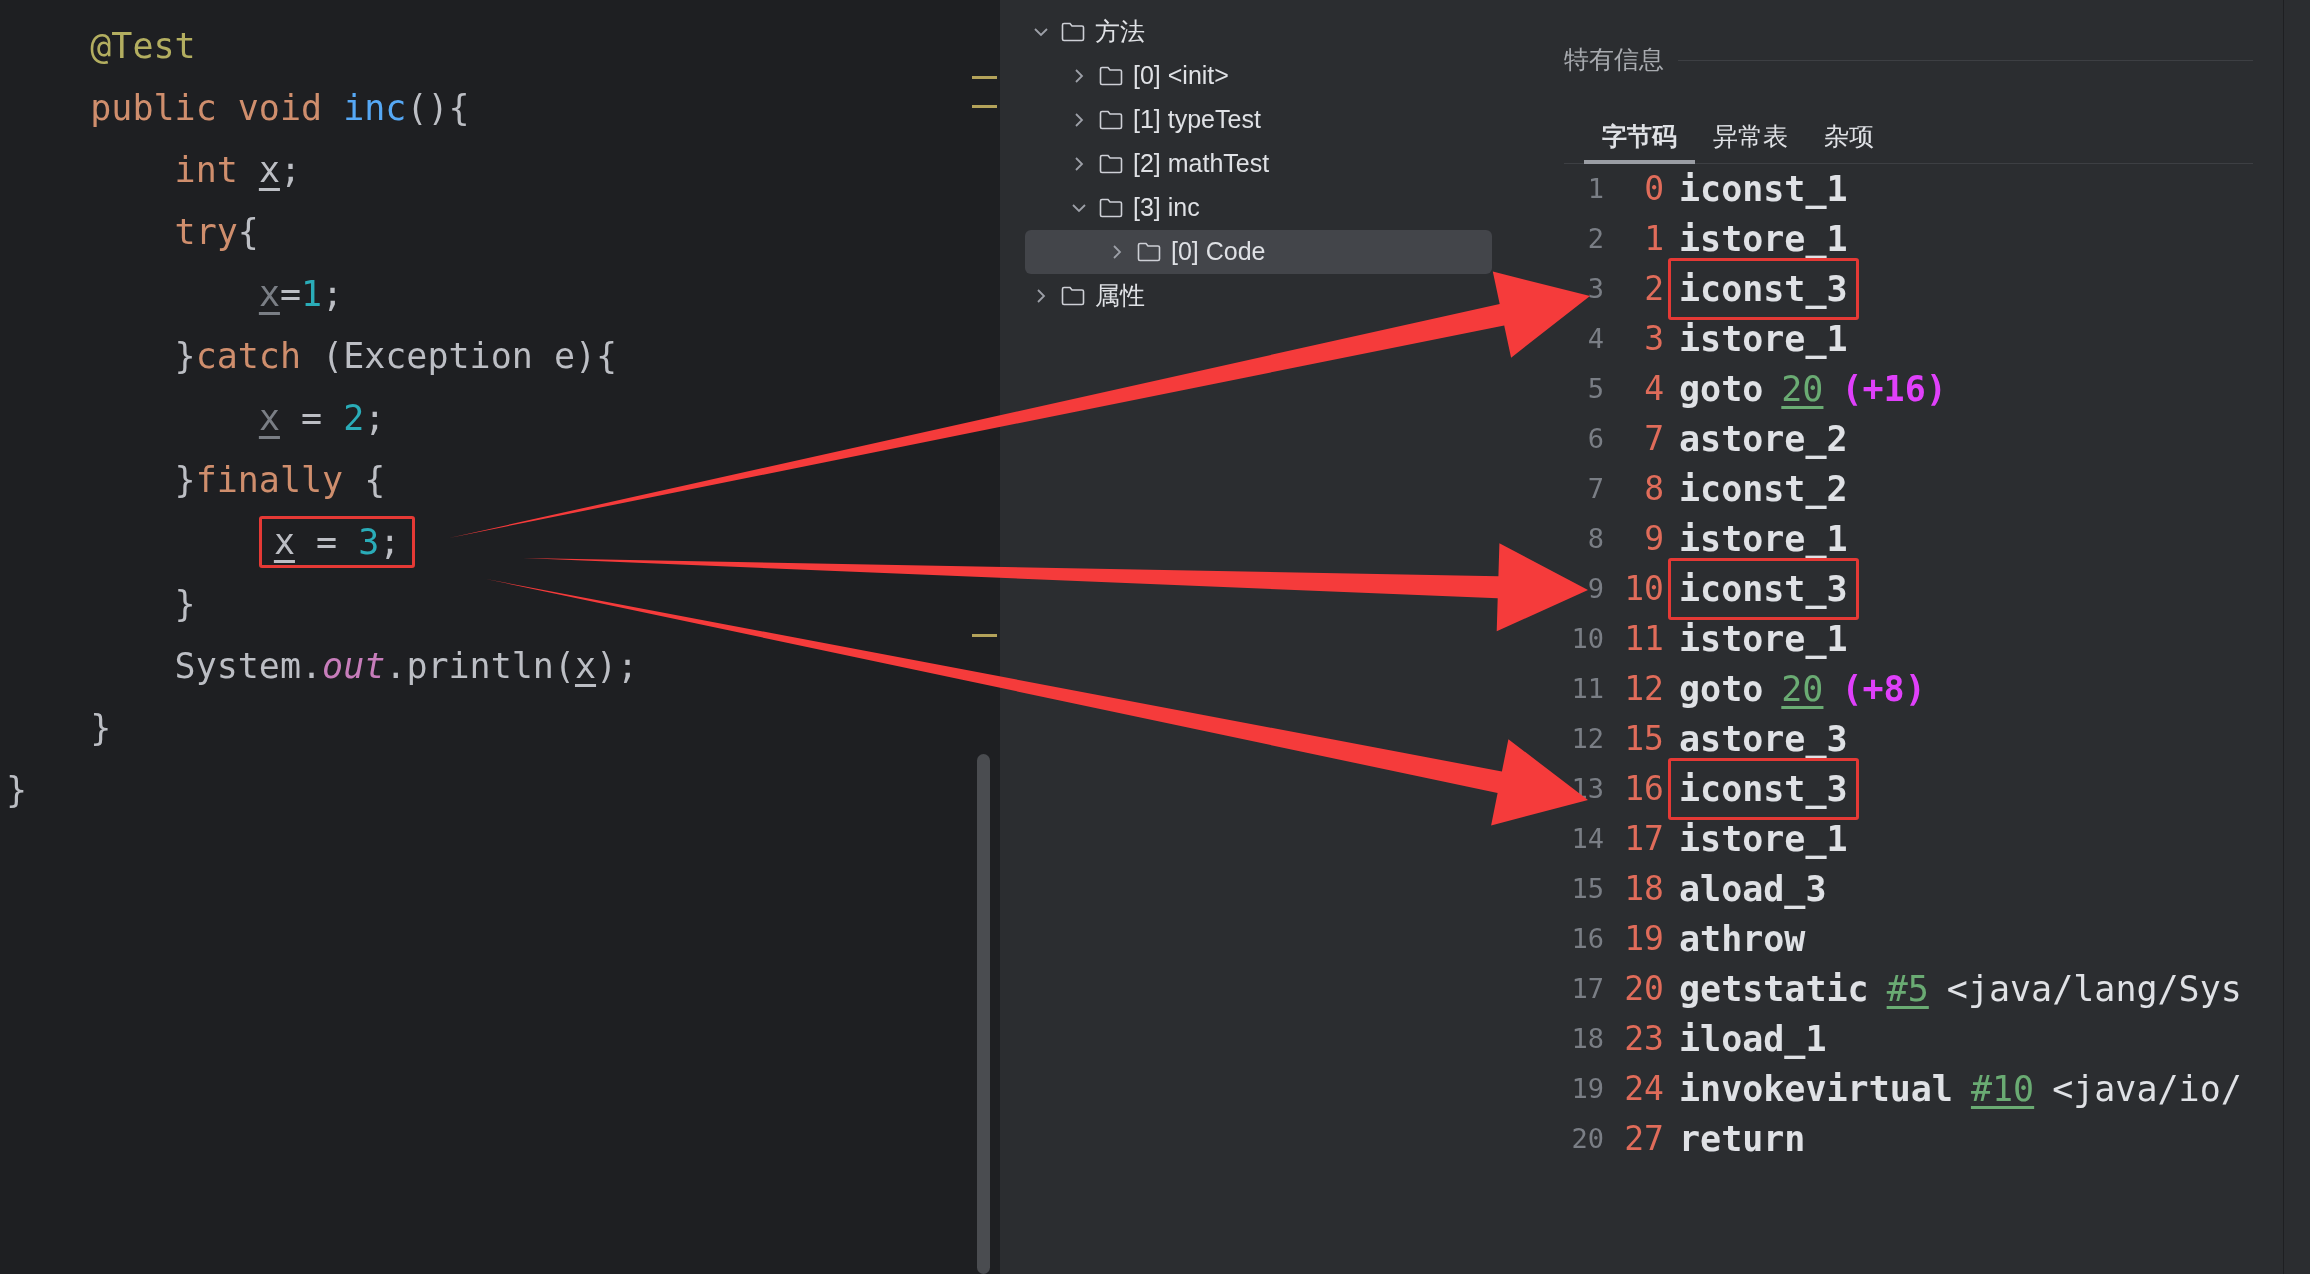 This screenshot has height=1274, width=2310. I want to click on change-marker, so click(984, 106).